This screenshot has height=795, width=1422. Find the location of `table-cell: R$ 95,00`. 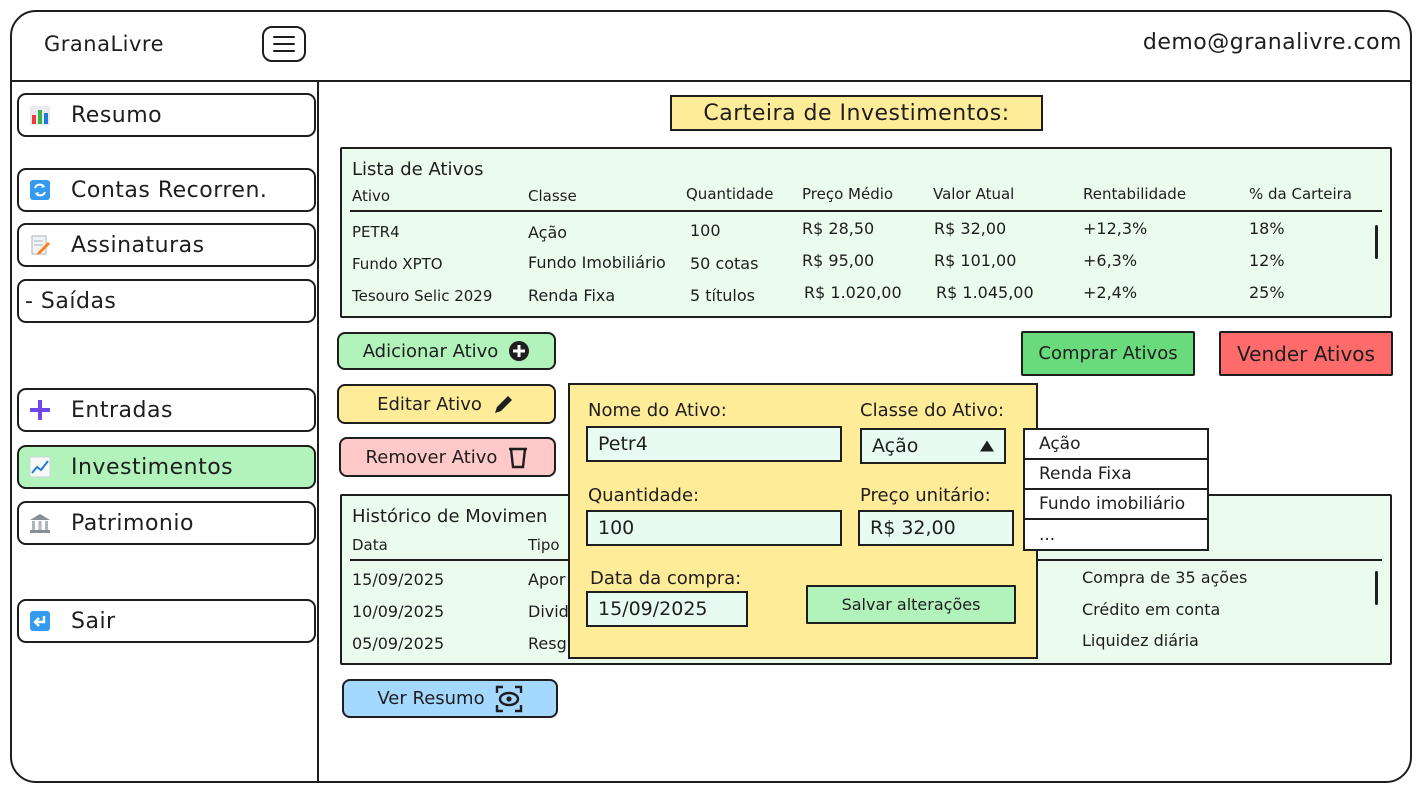

table-cell: R$ 95,00 is located at coordinates (838, 260).